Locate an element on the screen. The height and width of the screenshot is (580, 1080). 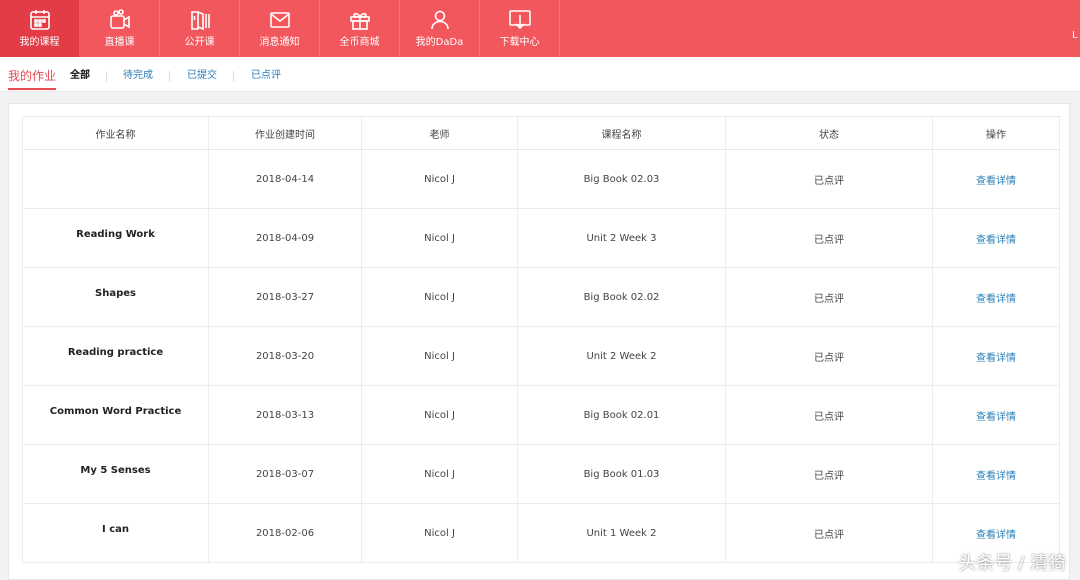
homework-name: Common Word Practice is located at coordinates (115, 415).